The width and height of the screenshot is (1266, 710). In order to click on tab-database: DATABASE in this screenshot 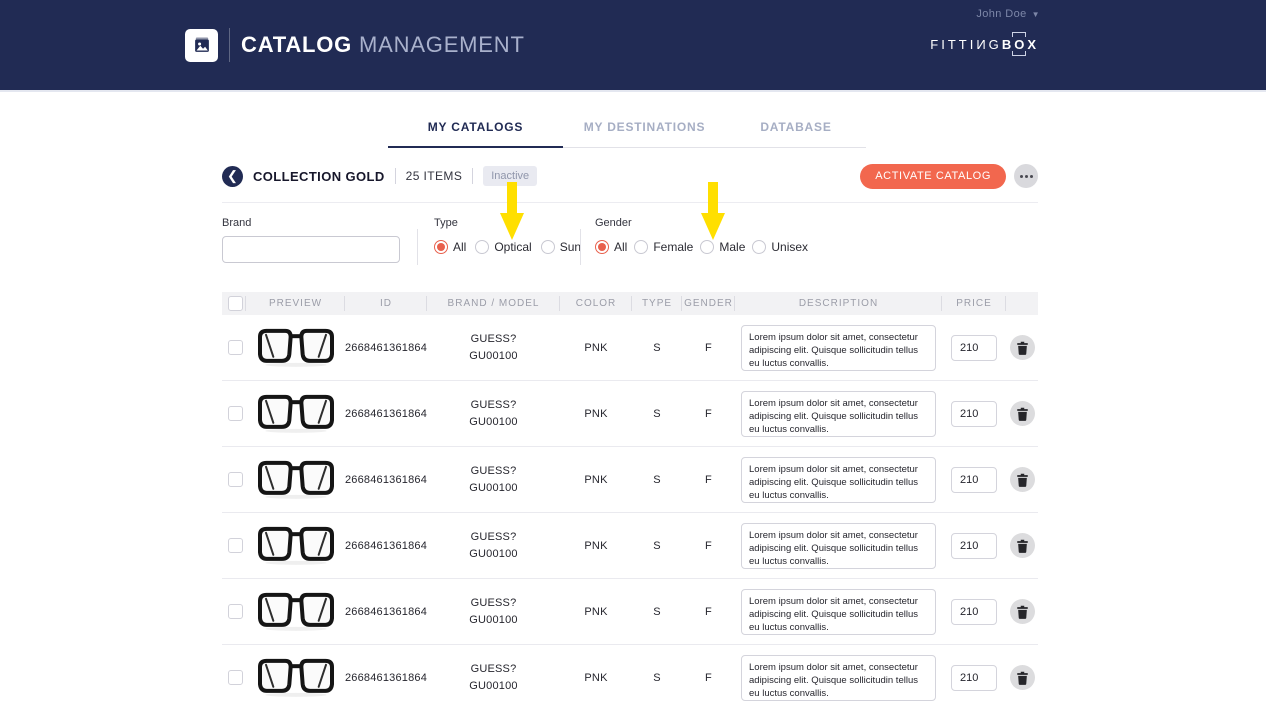, I will do `click(796, 126)`.